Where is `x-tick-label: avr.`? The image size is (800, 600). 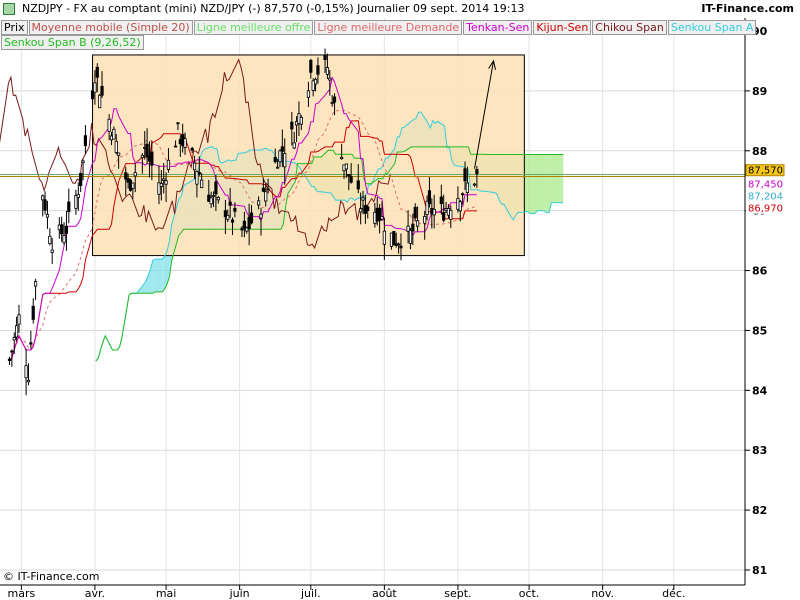
x-tick-label: avr. is located at coordinates (95, 593).